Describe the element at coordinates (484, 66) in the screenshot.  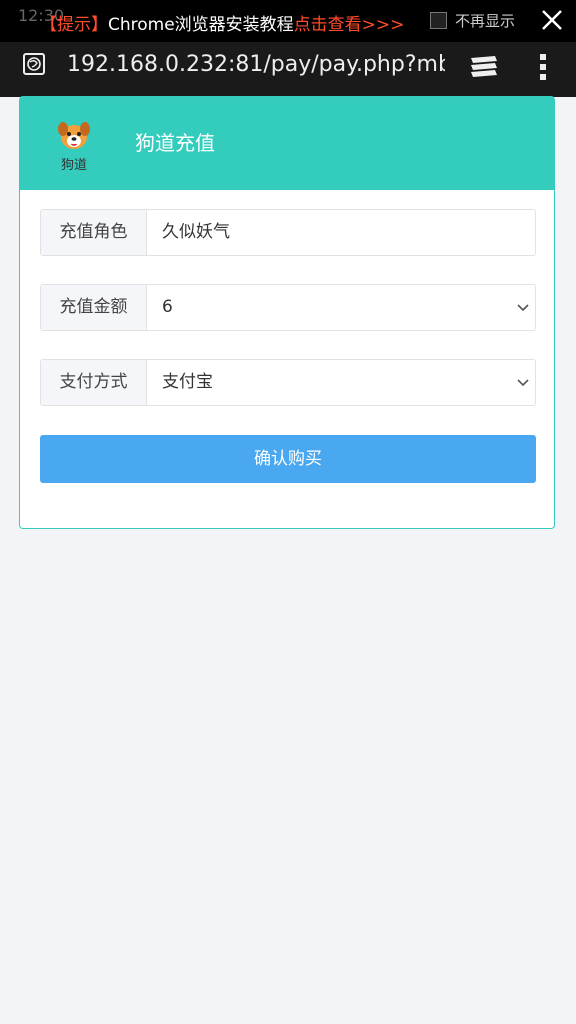
I see `tabs-icon` at that location.